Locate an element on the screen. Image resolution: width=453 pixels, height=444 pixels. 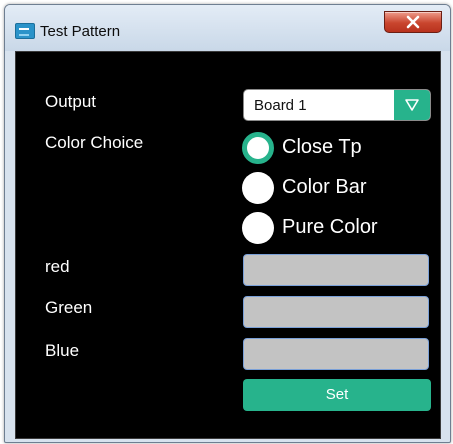
red-label: red is located at coordinates (57, 266).